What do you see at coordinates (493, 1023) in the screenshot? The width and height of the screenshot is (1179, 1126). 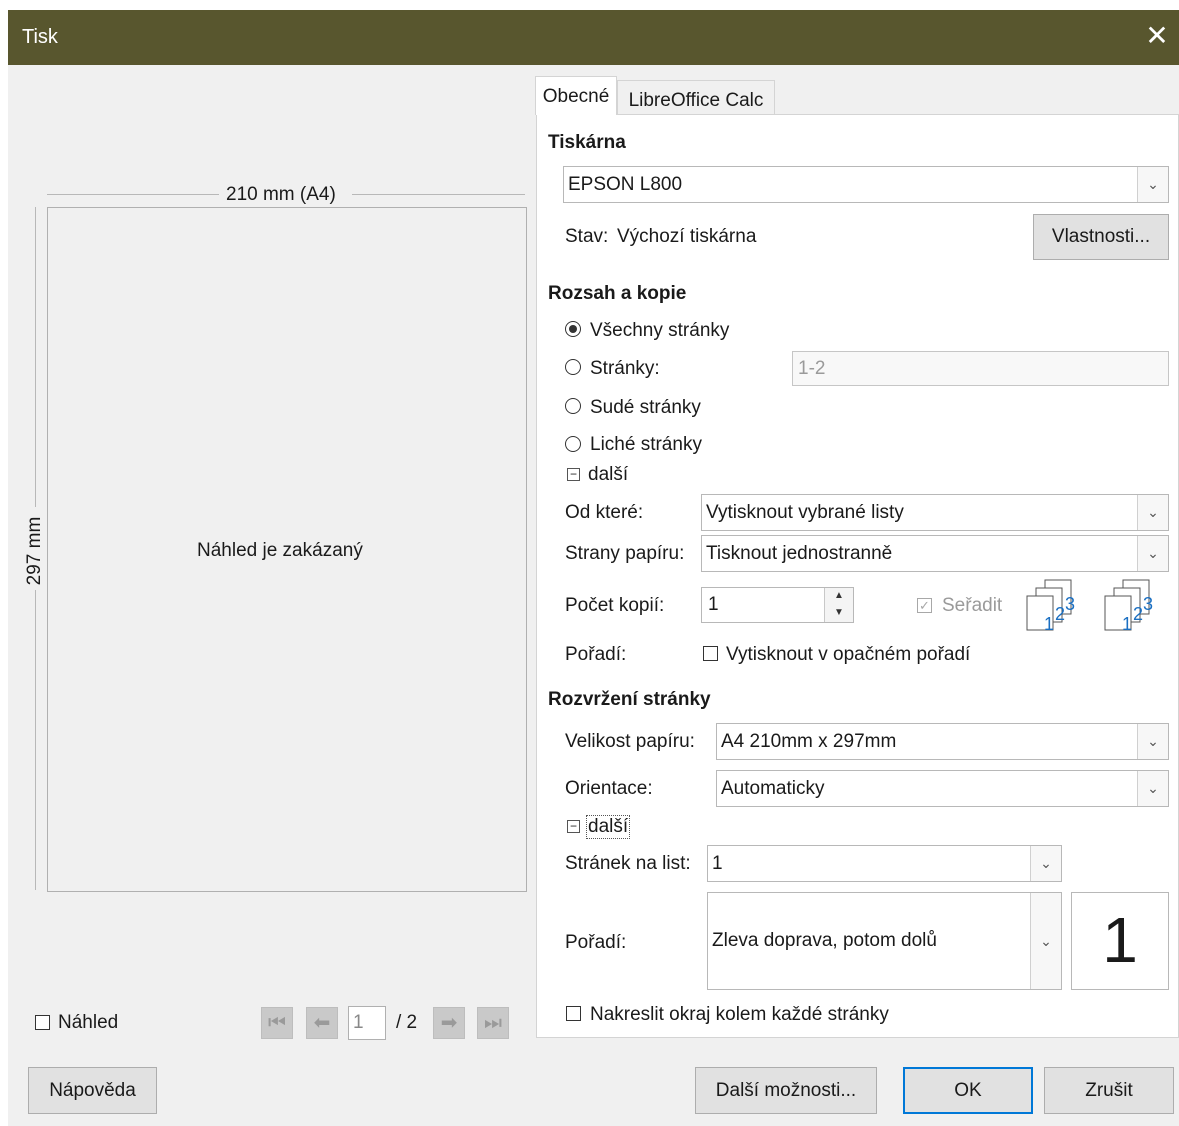 I see `last-page-icon: ⏭` at bounding box center [493, 1023].